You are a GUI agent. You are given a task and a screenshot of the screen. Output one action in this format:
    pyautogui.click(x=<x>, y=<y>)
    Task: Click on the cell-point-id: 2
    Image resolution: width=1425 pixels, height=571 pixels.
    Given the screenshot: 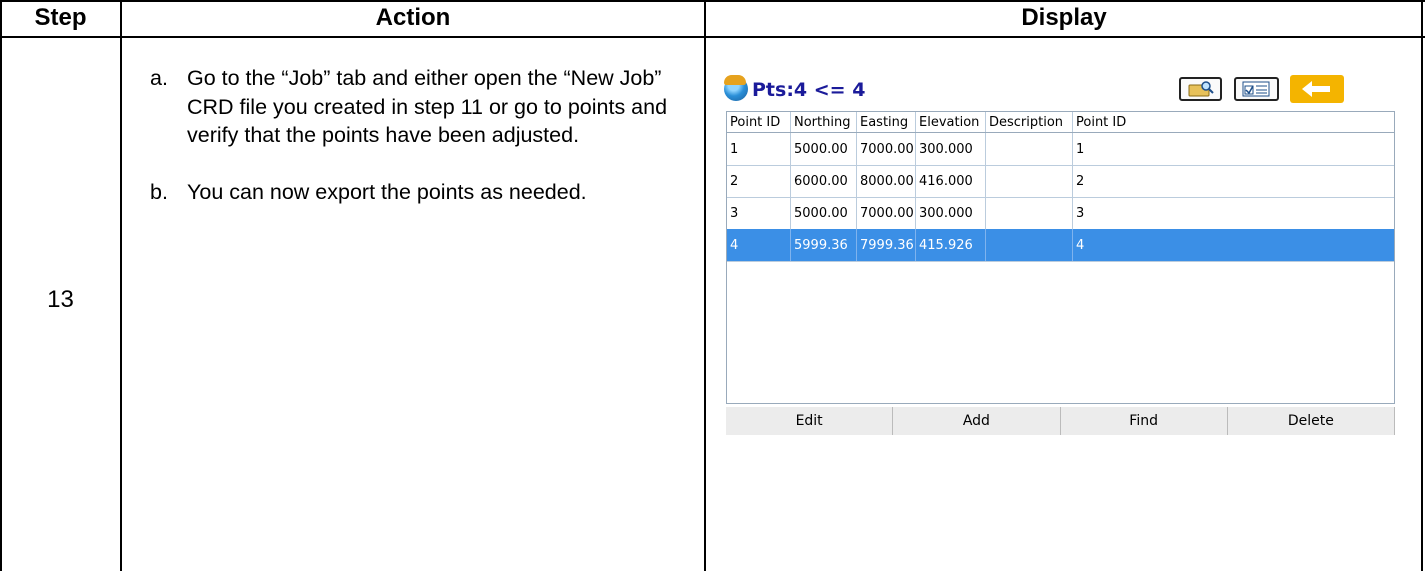 What is the action you would take?
    pyautogui.click(x=759, y=181)
    